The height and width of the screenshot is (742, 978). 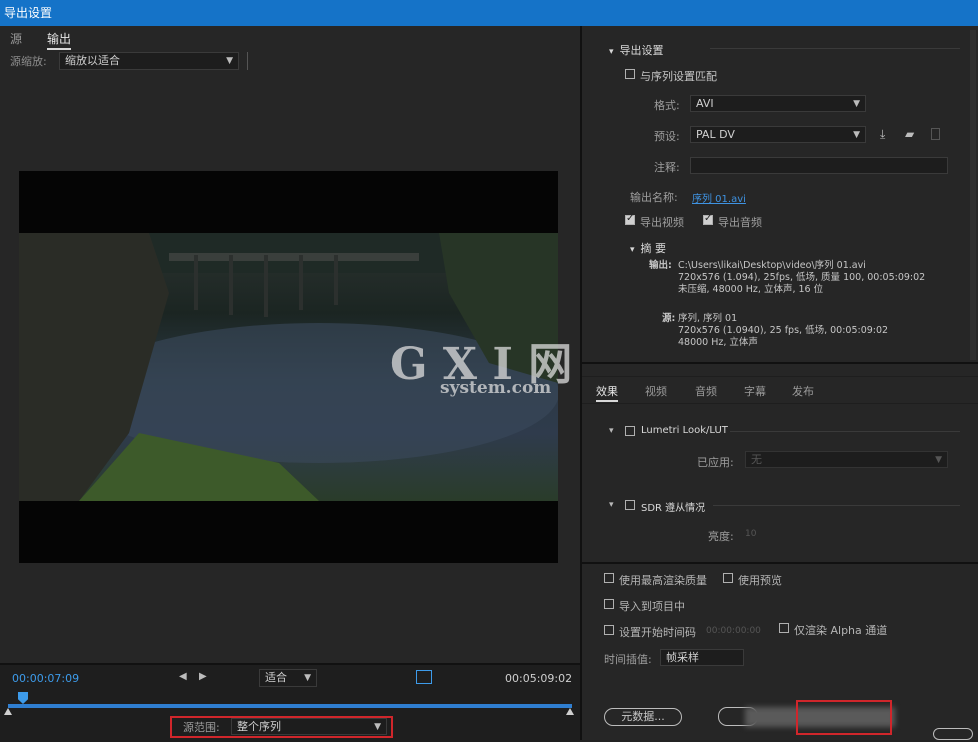 What do you see at coordinates (201, 727) in the screenshot?
I see `source-range-label: 源范围:` at bounding box center [201, 727].